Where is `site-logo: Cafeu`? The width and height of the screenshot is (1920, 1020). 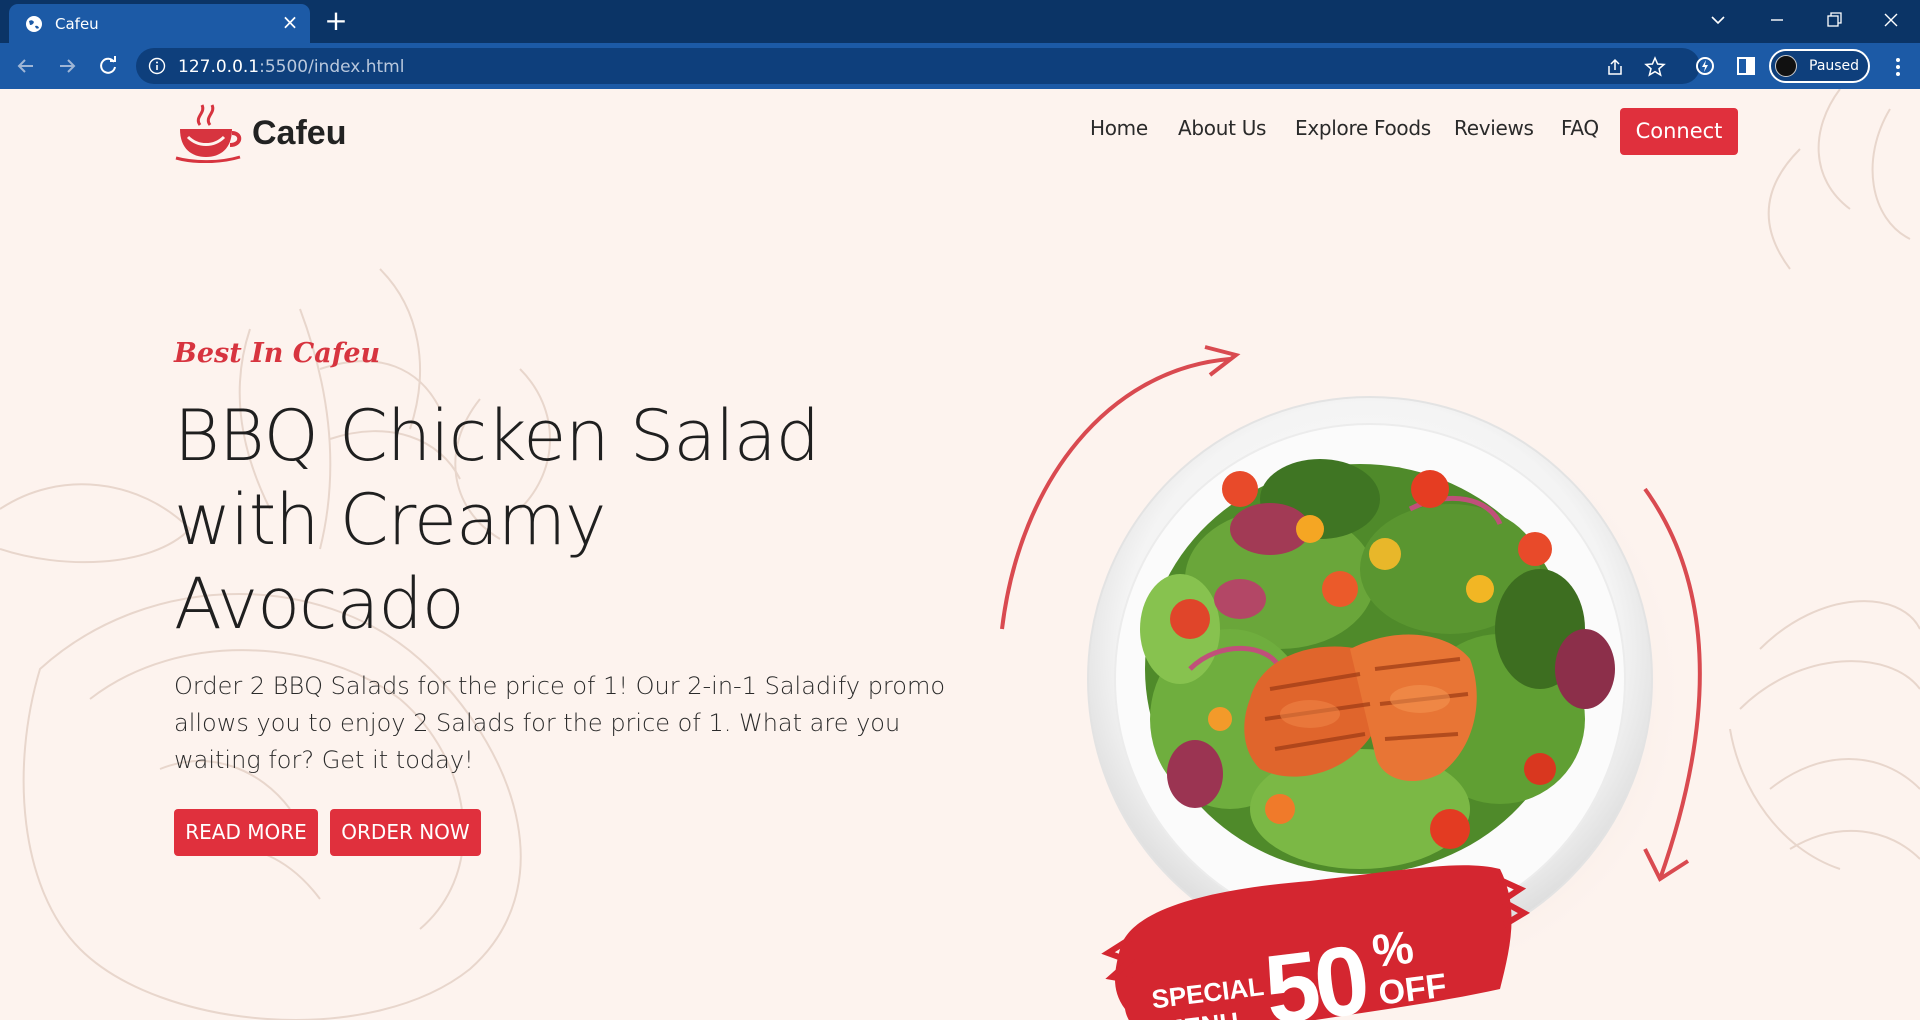
site-logo: Cafeu is located at coordinates (264, 133).